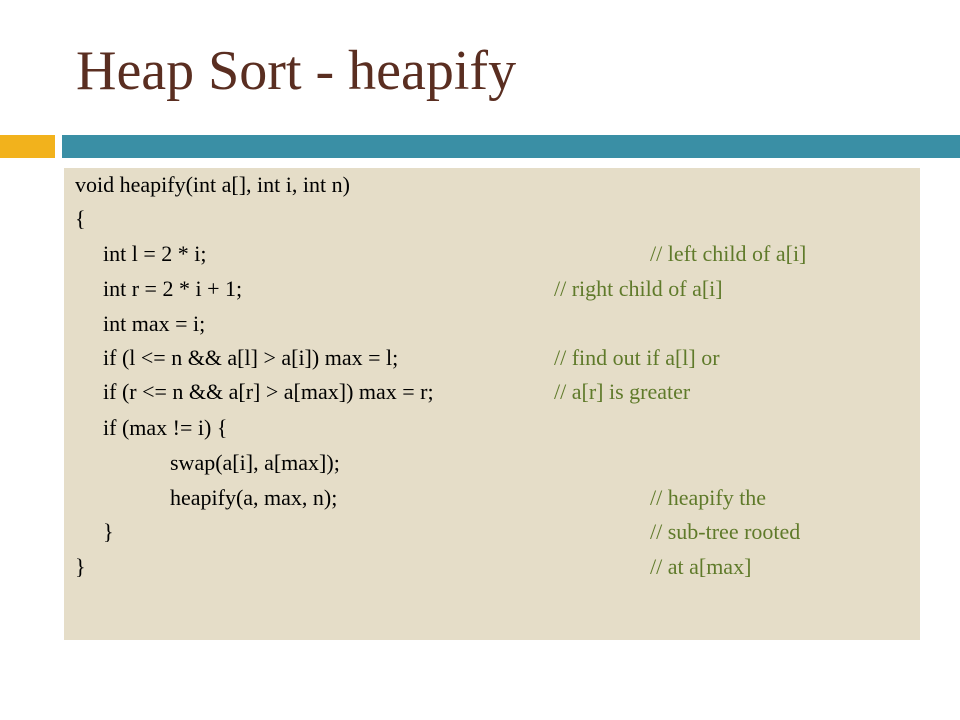 The height and width of the screenshot is (720, 960). What do you see at coordinates (212, 184) in the screenshot?
I see `code-text: void heapify(int a[], int i, int n)` at bounding box center [212, 184].